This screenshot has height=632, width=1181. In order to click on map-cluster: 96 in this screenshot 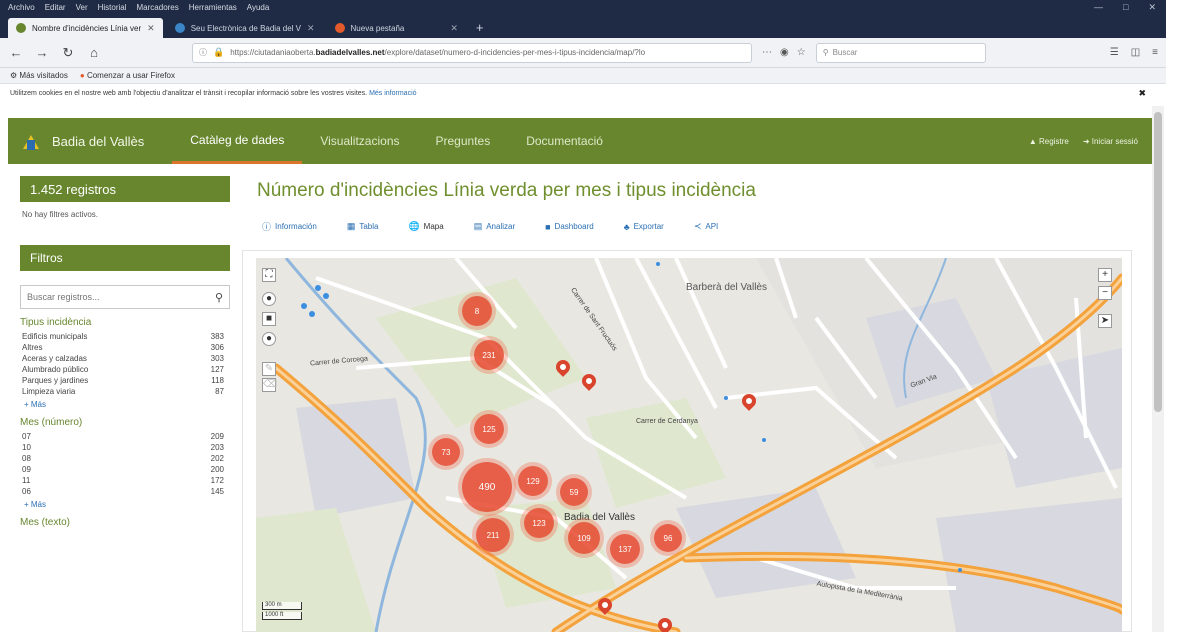, I will do `click(668, 538)`.